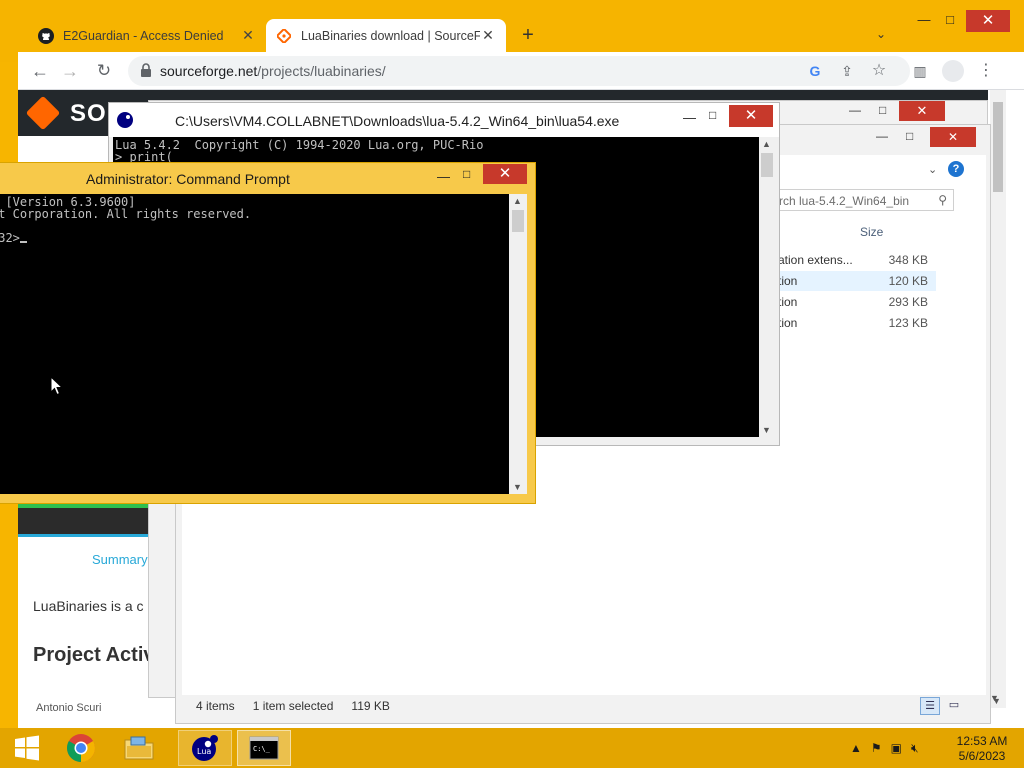  What do you see at coordinates (998, 399) in the screenshot?
I see `page-scrollbar: ▼` at bounding box center [998, 399].